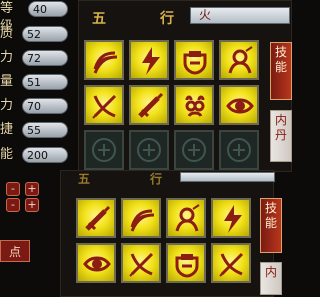  I want to click on stat-label: 质, so click(7, 33).